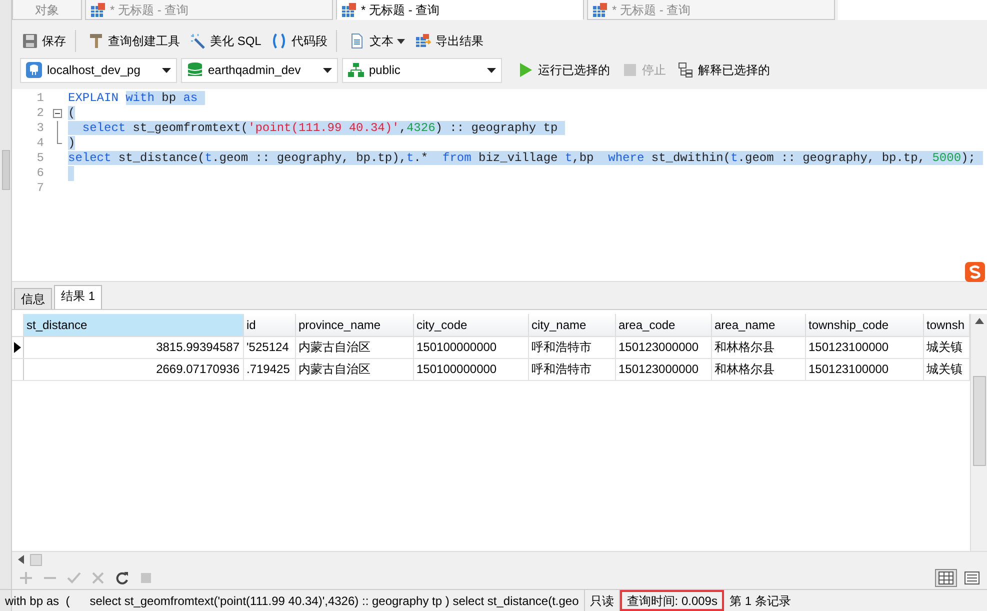 The image size is (987, 611). I want to click on toolbar-button: 查询创建工具, so click(134, 41).